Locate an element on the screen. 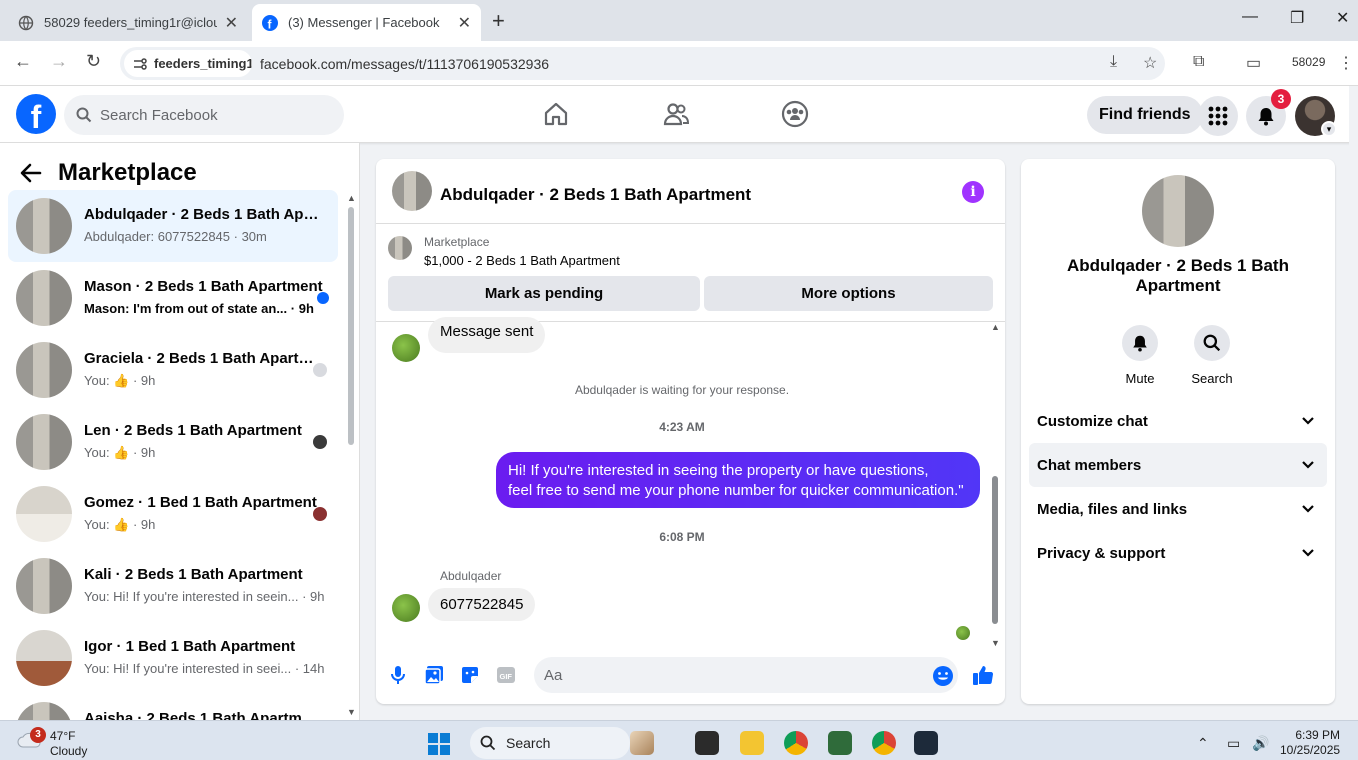 The image size is (1358, 760). forward-icon: → is located at coordinates (59, 61).